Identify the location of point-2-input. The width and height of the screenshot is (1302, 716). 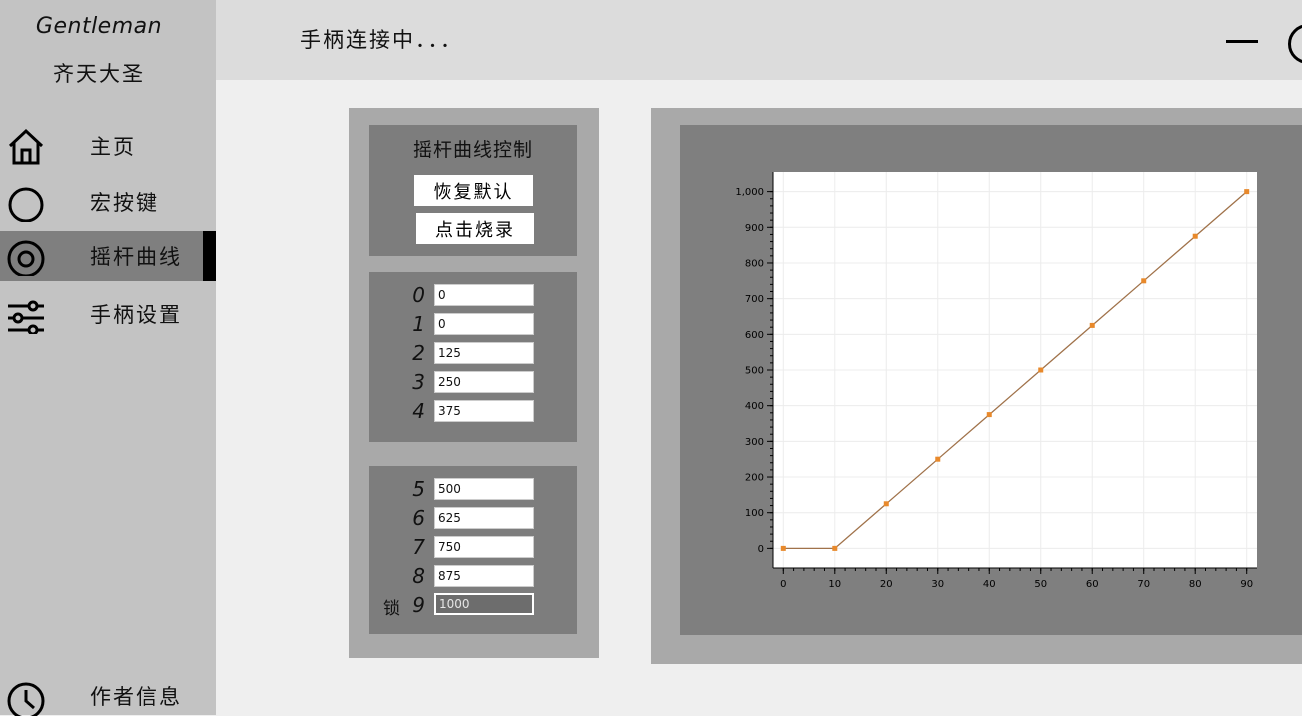
(484, 353).